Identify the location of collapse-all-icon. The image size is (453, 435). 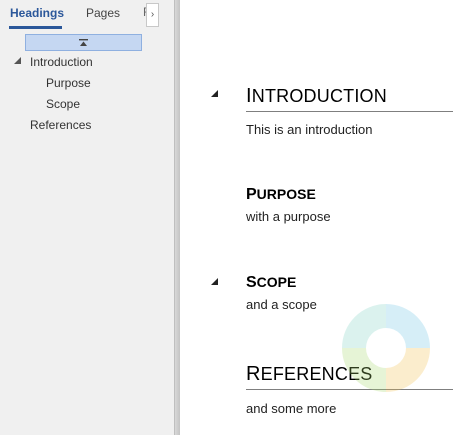
(83, 42).